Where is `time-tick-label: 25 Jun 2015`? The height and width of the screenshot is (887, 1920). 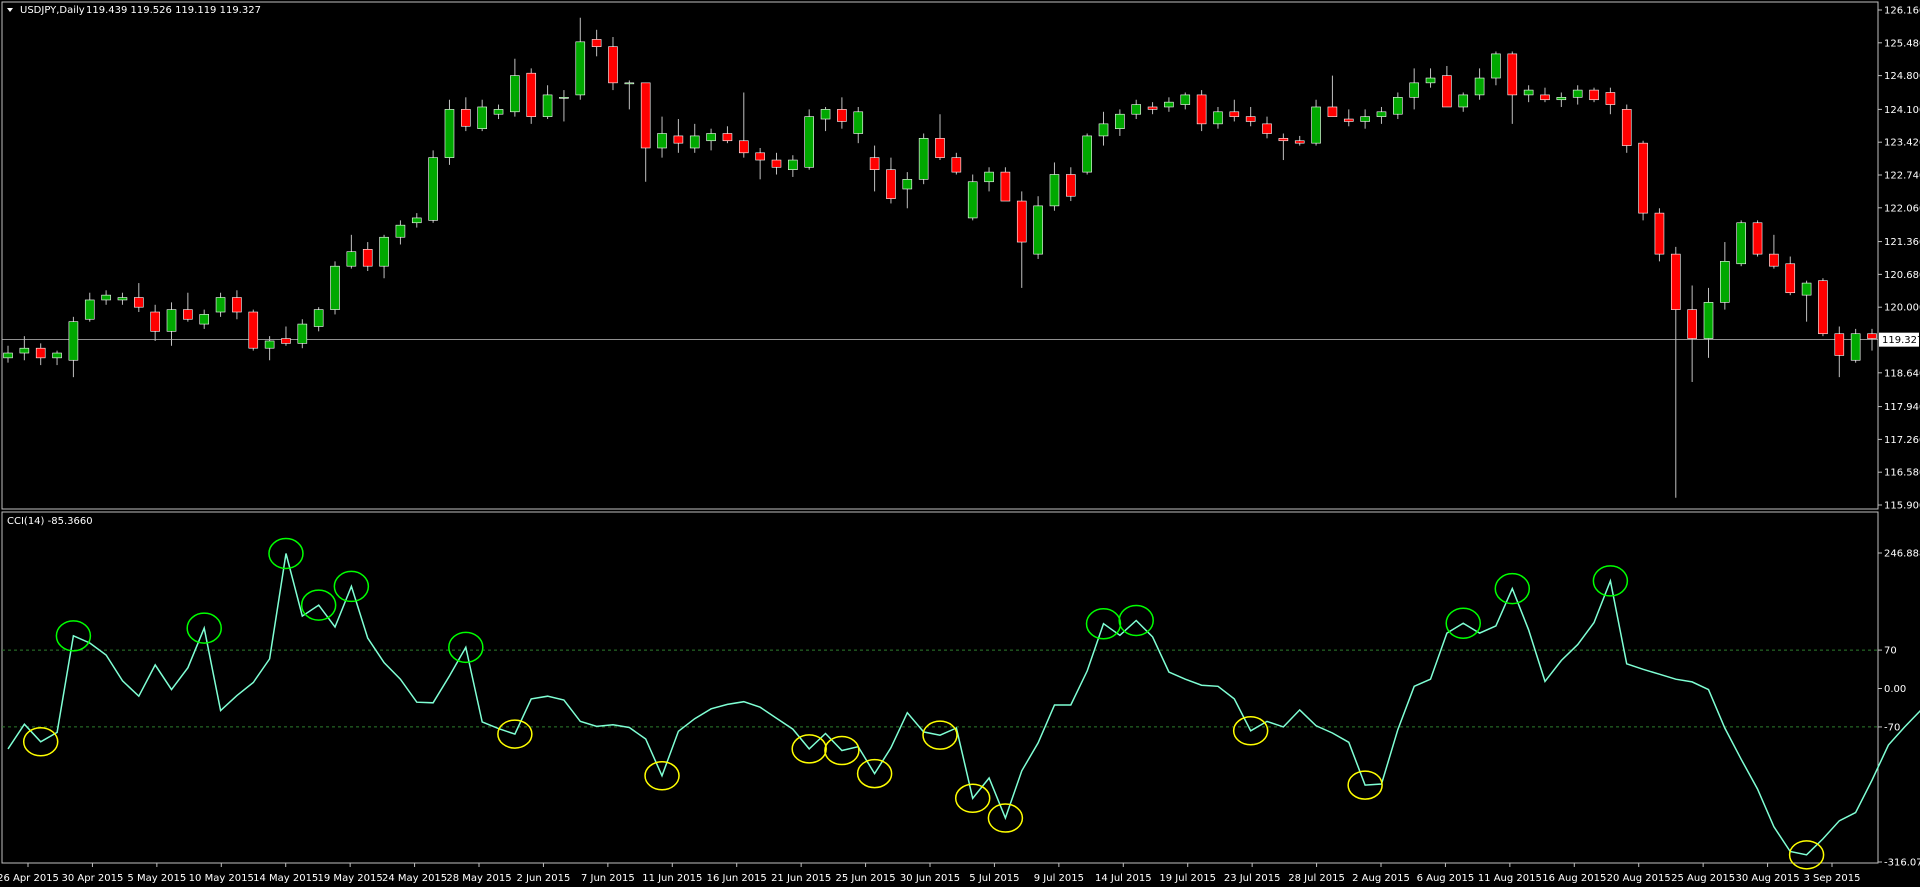 time-tick-label: 25 Jun 2015 is located at coordinates (865, 878).